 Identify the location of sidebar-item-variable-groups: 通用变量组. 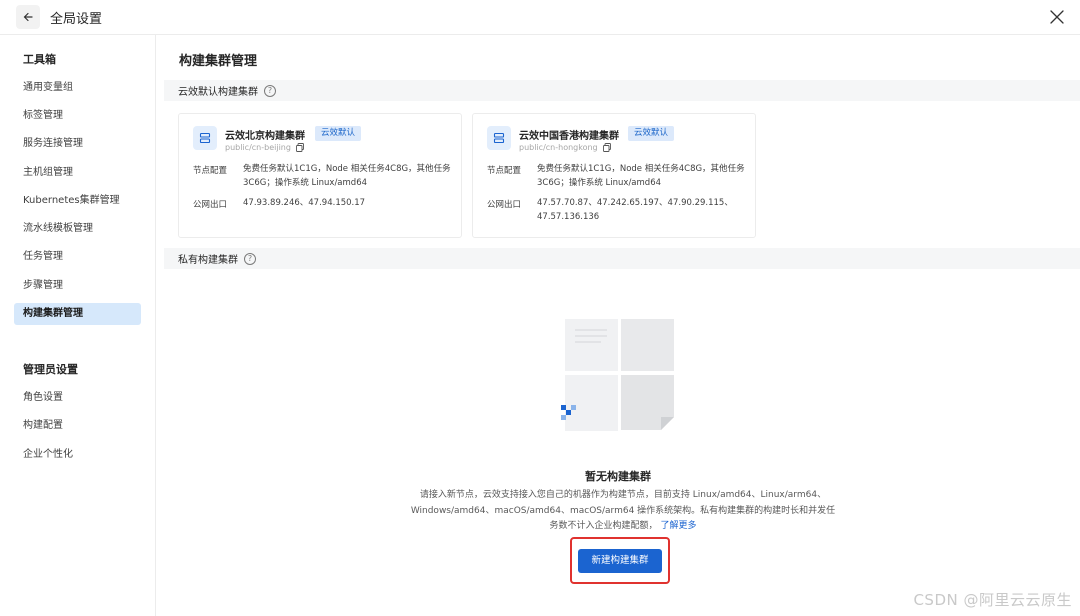
(77, 88).